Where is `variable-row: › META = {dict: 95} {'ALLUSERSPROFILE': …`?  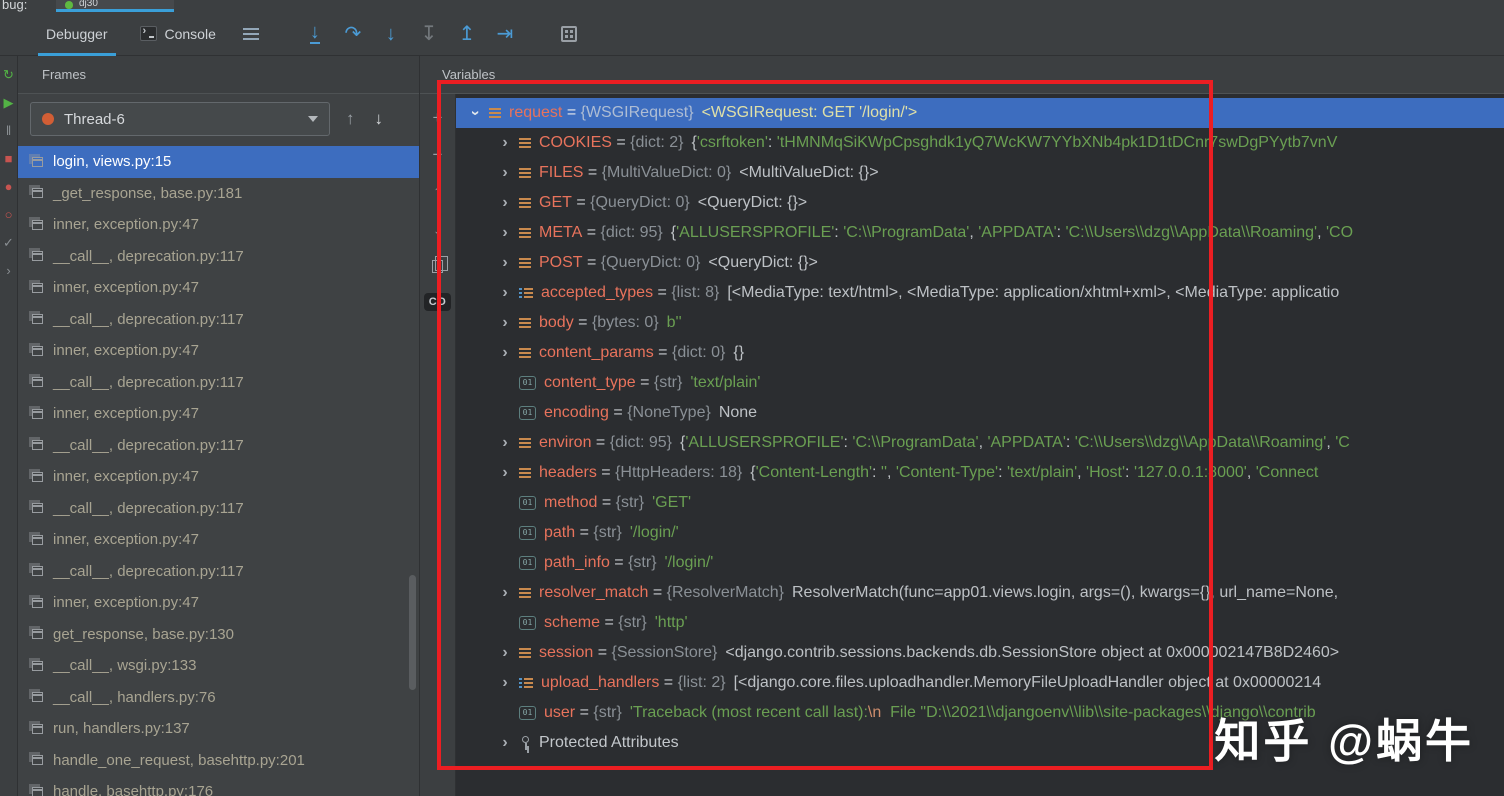
variable-row: › META = {dict: 95} {'ALLUSERSPROFILE': … is located at coordinates (980, 233).